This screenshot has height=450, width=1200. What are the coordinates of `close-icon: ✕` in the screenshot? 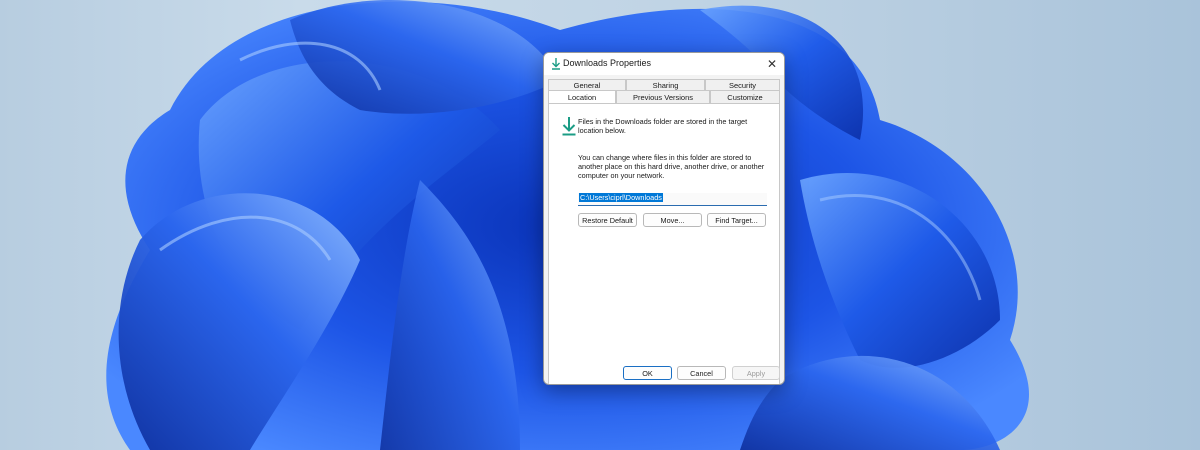 It's located at (772, 64).